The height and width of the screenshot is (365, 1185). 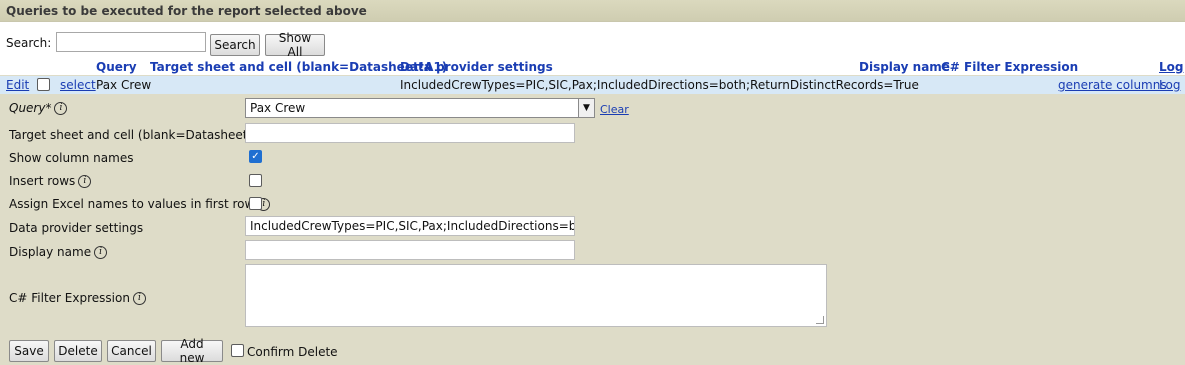 What do you see at coordinates (237, 350) in the screenshot?
I see `confirm-delete-checkbox` at bounding box center [237, 350].